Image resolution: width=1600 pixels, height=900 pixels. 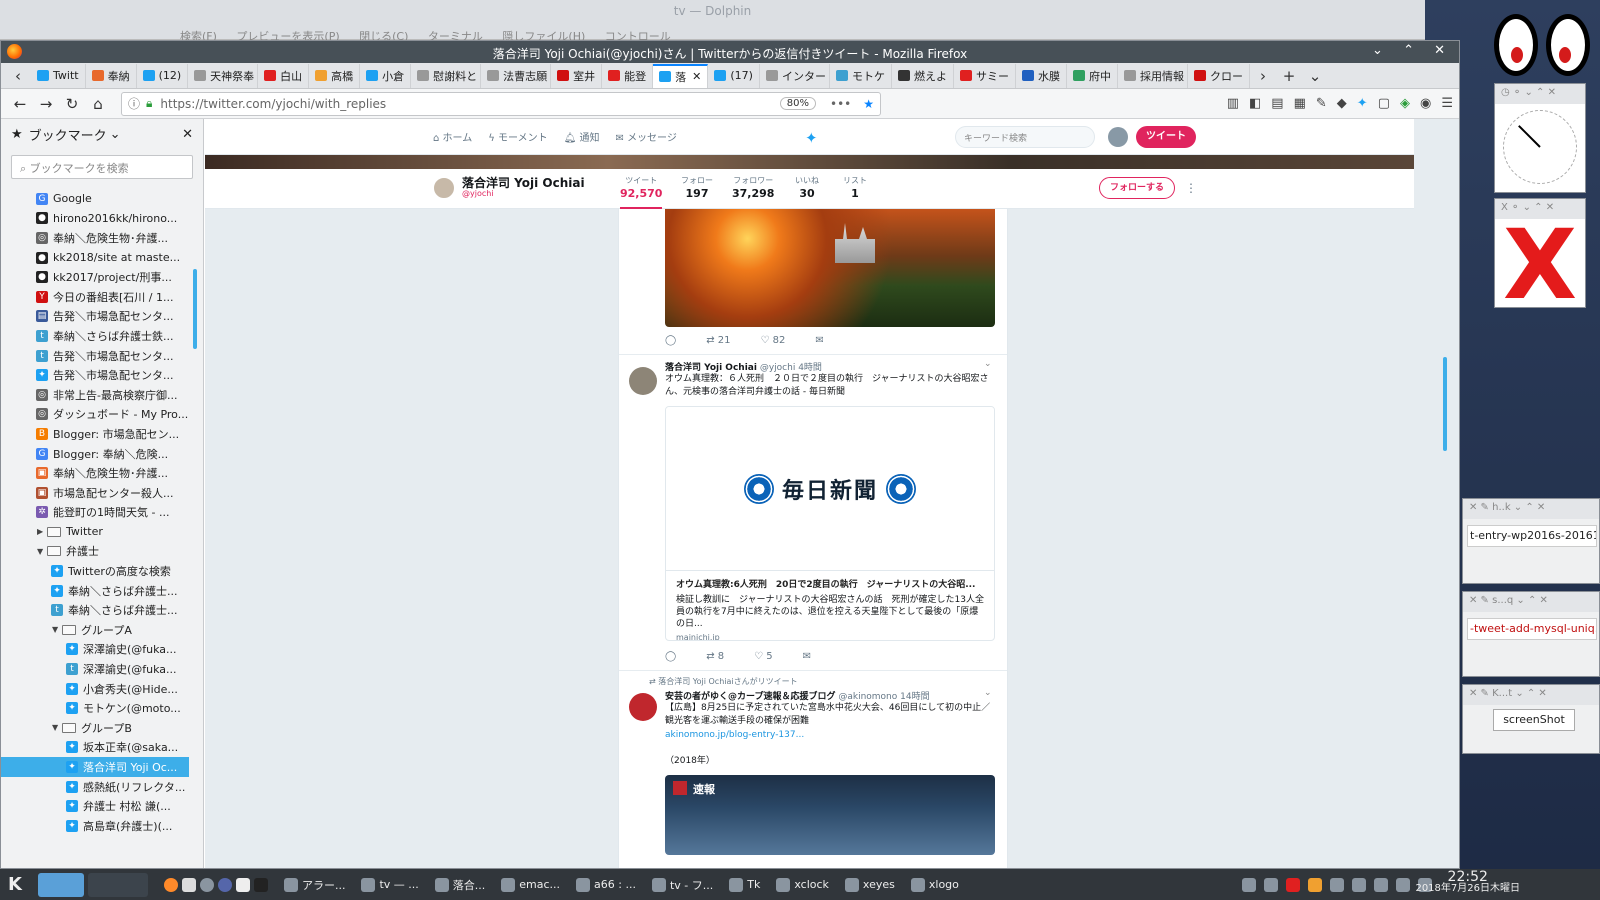 I want to click on tab-4: 白山, so click(x=284, y=75).